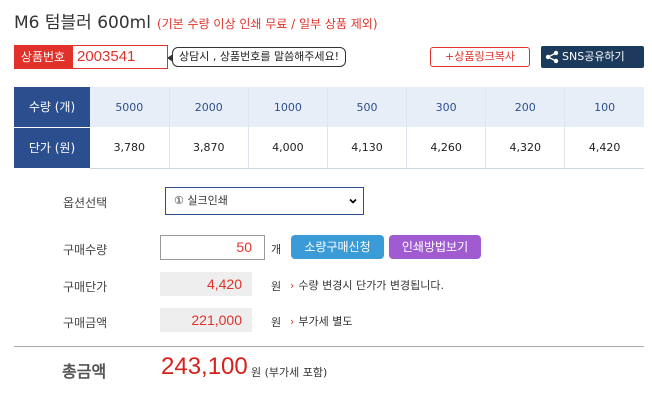 The width and height of the screenshot is (652, 401). What do you see at coordinates (52, 107) in the screenshot?
I see `quantity-header: 수량 (개)` at bounding box center [52, 107].